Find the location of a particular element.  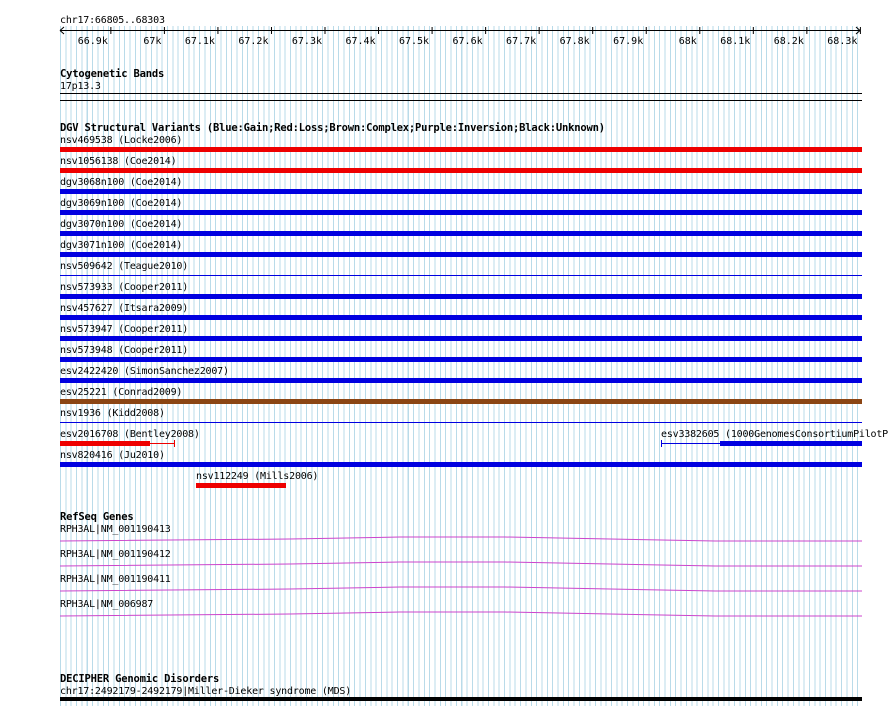

gene-label: RPH3AL|NM_001190412 is located at coordinates (115, 554).